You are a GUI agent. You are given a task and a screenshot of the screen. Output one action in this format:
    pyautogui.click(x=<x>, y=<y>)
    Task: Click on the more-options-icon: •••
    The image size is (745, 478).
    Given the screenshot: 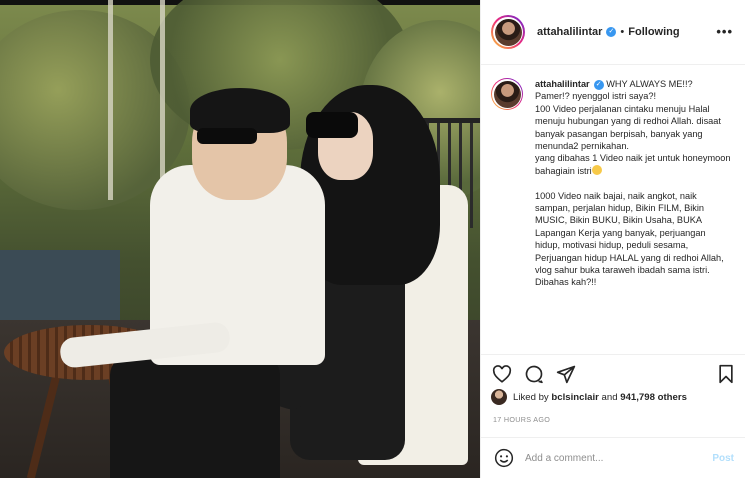 What is the action you would take?
    pyautogui.click(x=724, y=31)
    